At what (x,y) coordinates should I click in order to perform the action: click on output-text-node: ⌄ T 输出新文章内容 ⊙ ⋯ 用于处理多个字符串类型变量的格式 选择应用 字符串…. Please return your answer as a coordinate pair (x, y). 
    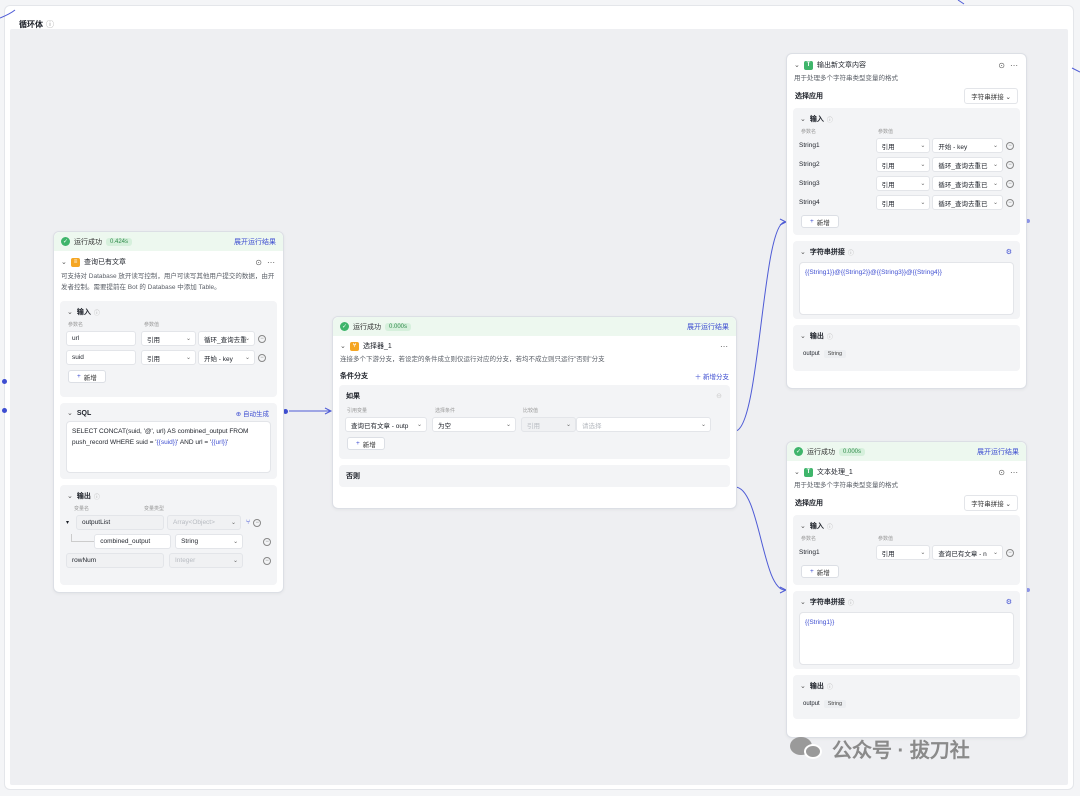
    Looking at the image, I should click on (906, 221).